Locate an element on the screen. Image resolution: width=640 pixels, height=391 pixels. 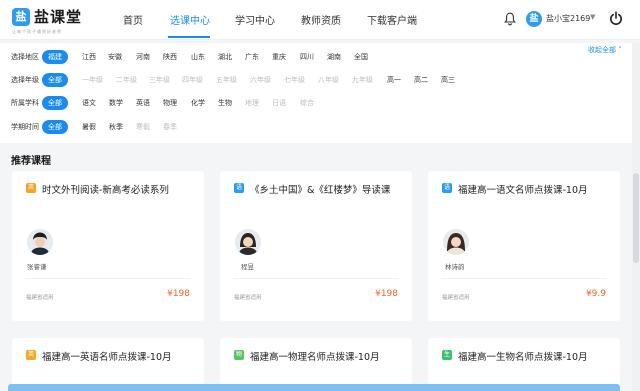
nav-download-client: 下载客户端 is located at coordinates (392, 19).